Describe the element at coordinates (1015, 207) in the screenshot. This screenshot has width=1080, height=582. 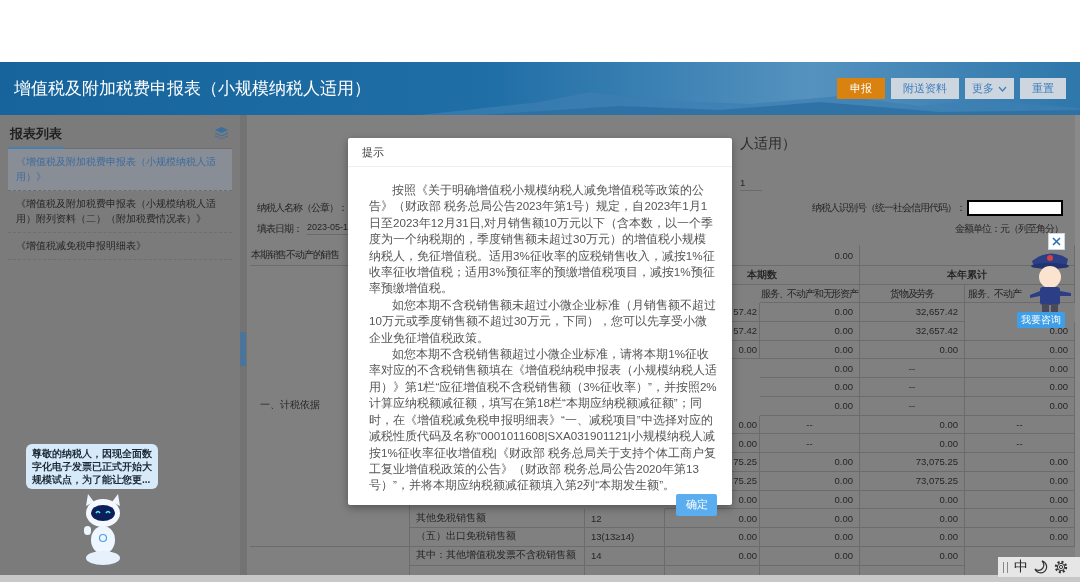
I see `taxpayer-id-field` at that location.